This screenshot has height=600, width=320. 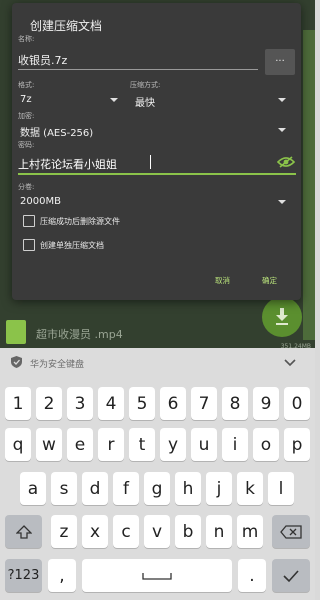 I want to click on separate-archive-label: 创建单独压缩文档, so click(x=72, y=245).